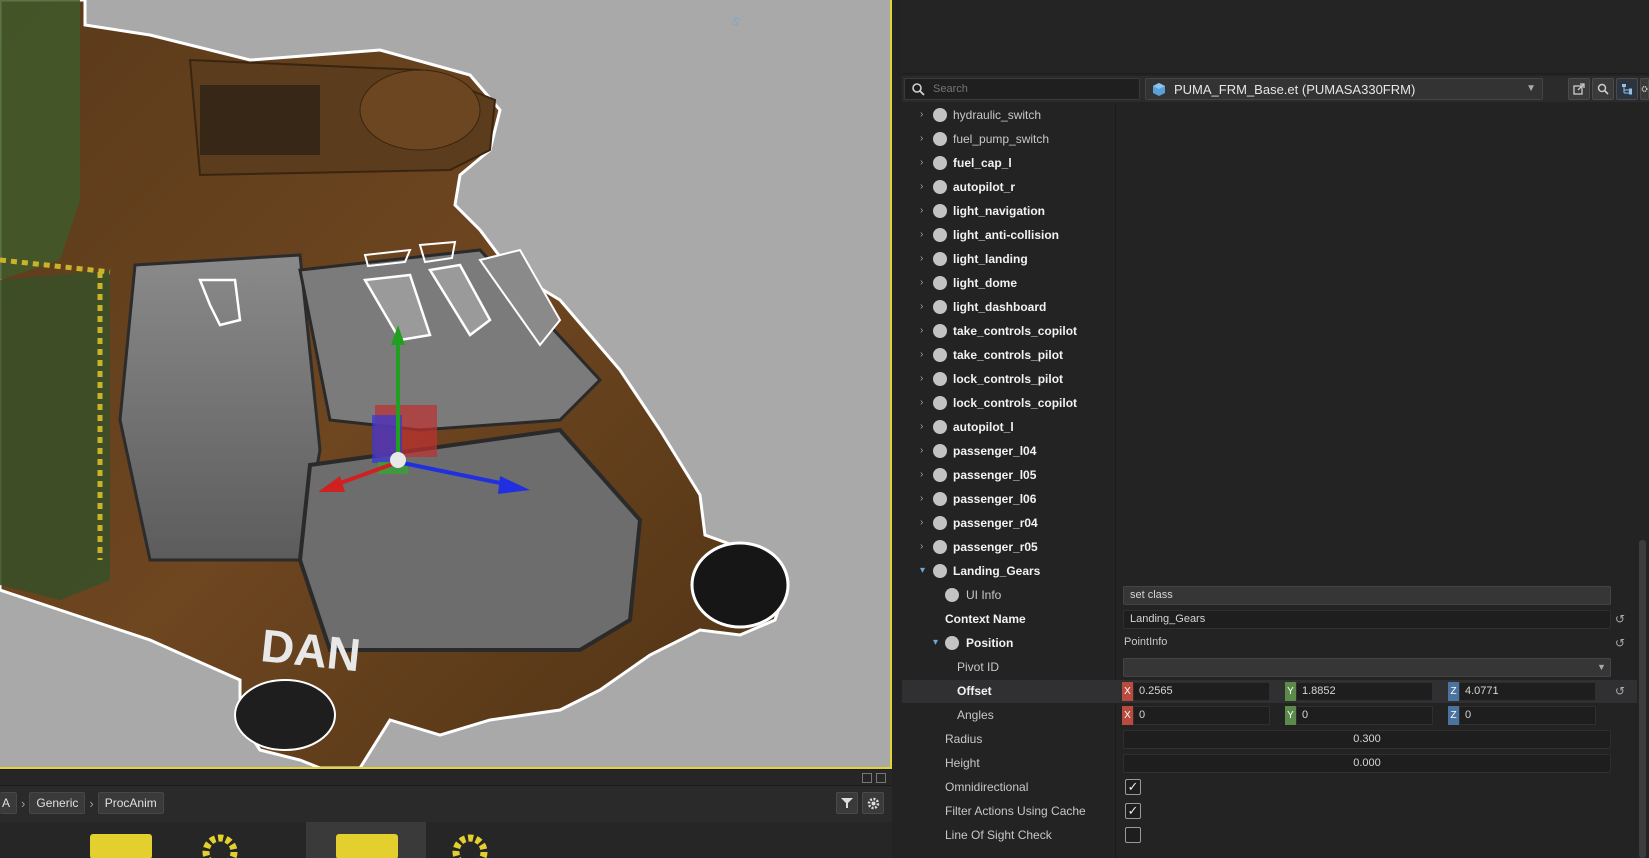 This screenshot has width=1649, height=858. What do you see at coordinates (1269, 259) in the screenshot?
I see `tree-row: › light_landing` at bounding box center [1269, 259].